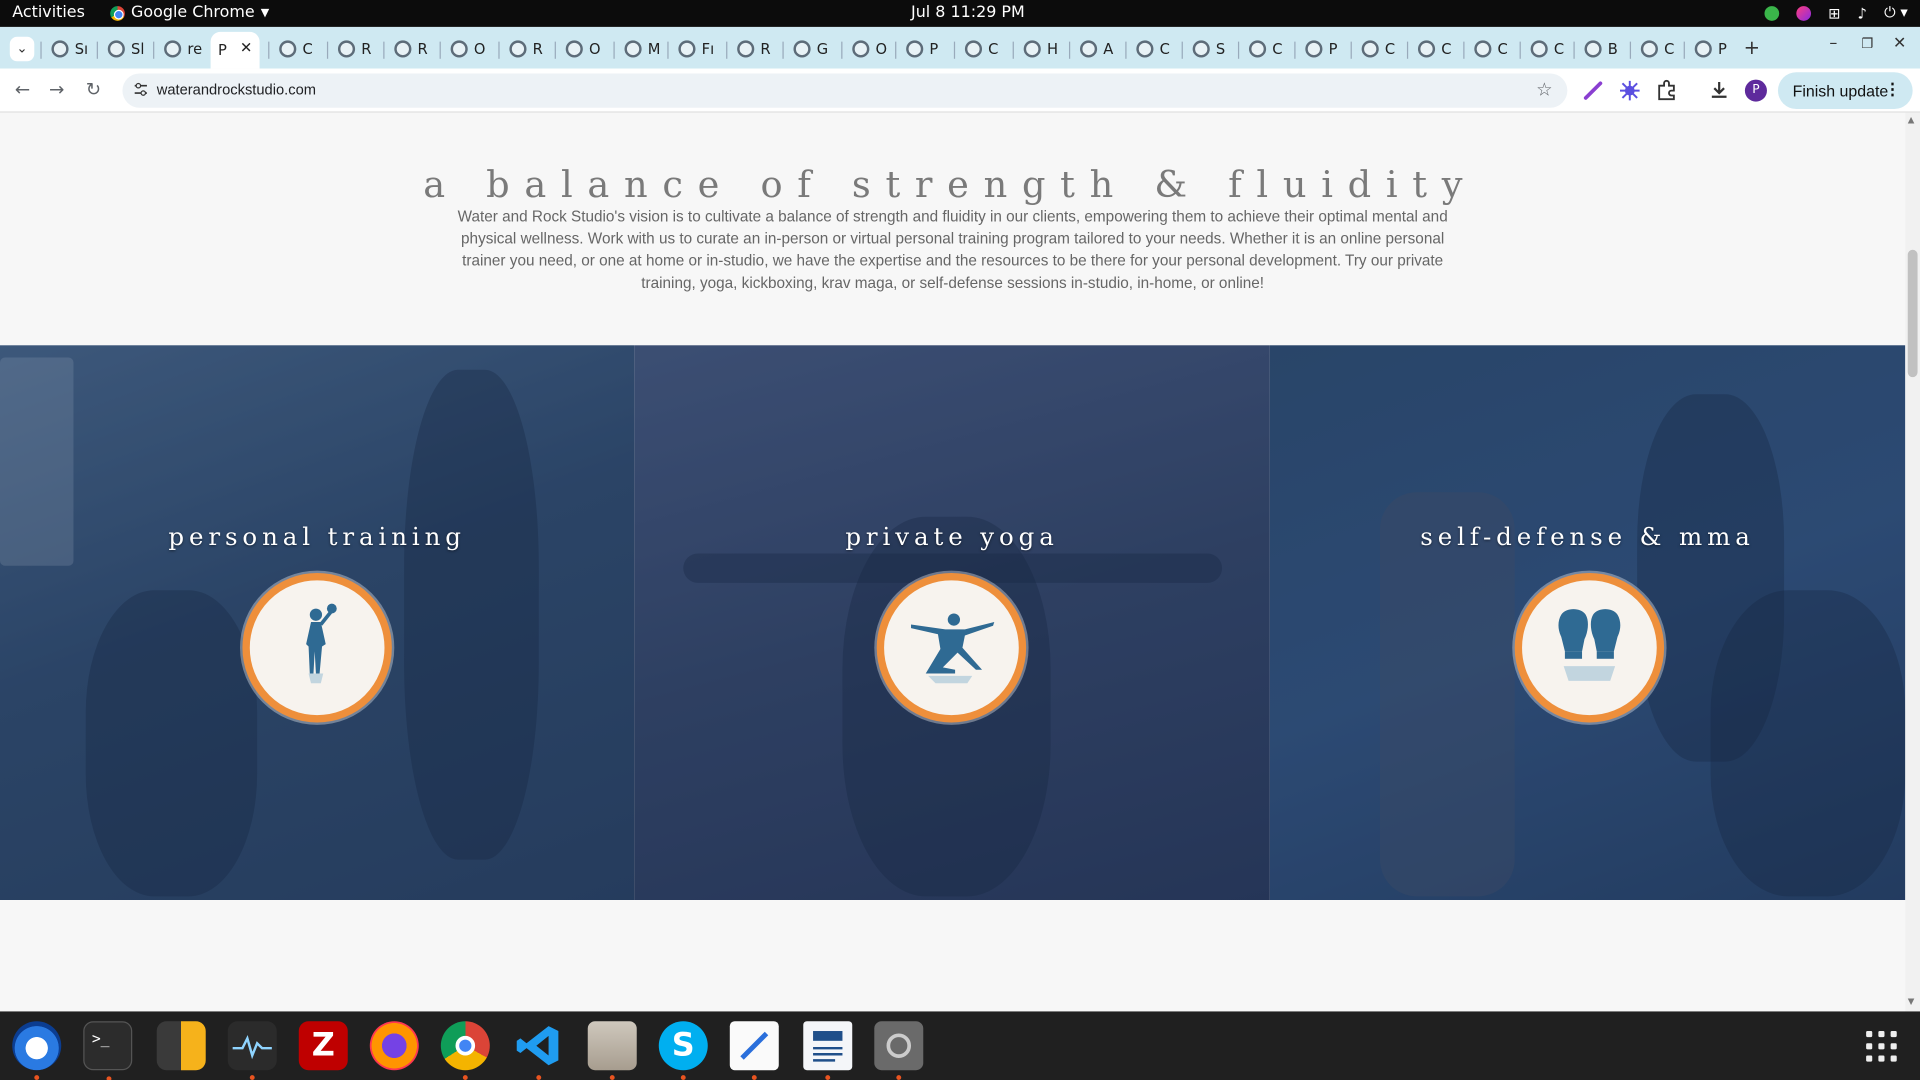 This screenshot has width=1920, height=1080. Describe the element at coordinates (1755, 90) in the screenshot. I see `profile-avatar: P` at that location.